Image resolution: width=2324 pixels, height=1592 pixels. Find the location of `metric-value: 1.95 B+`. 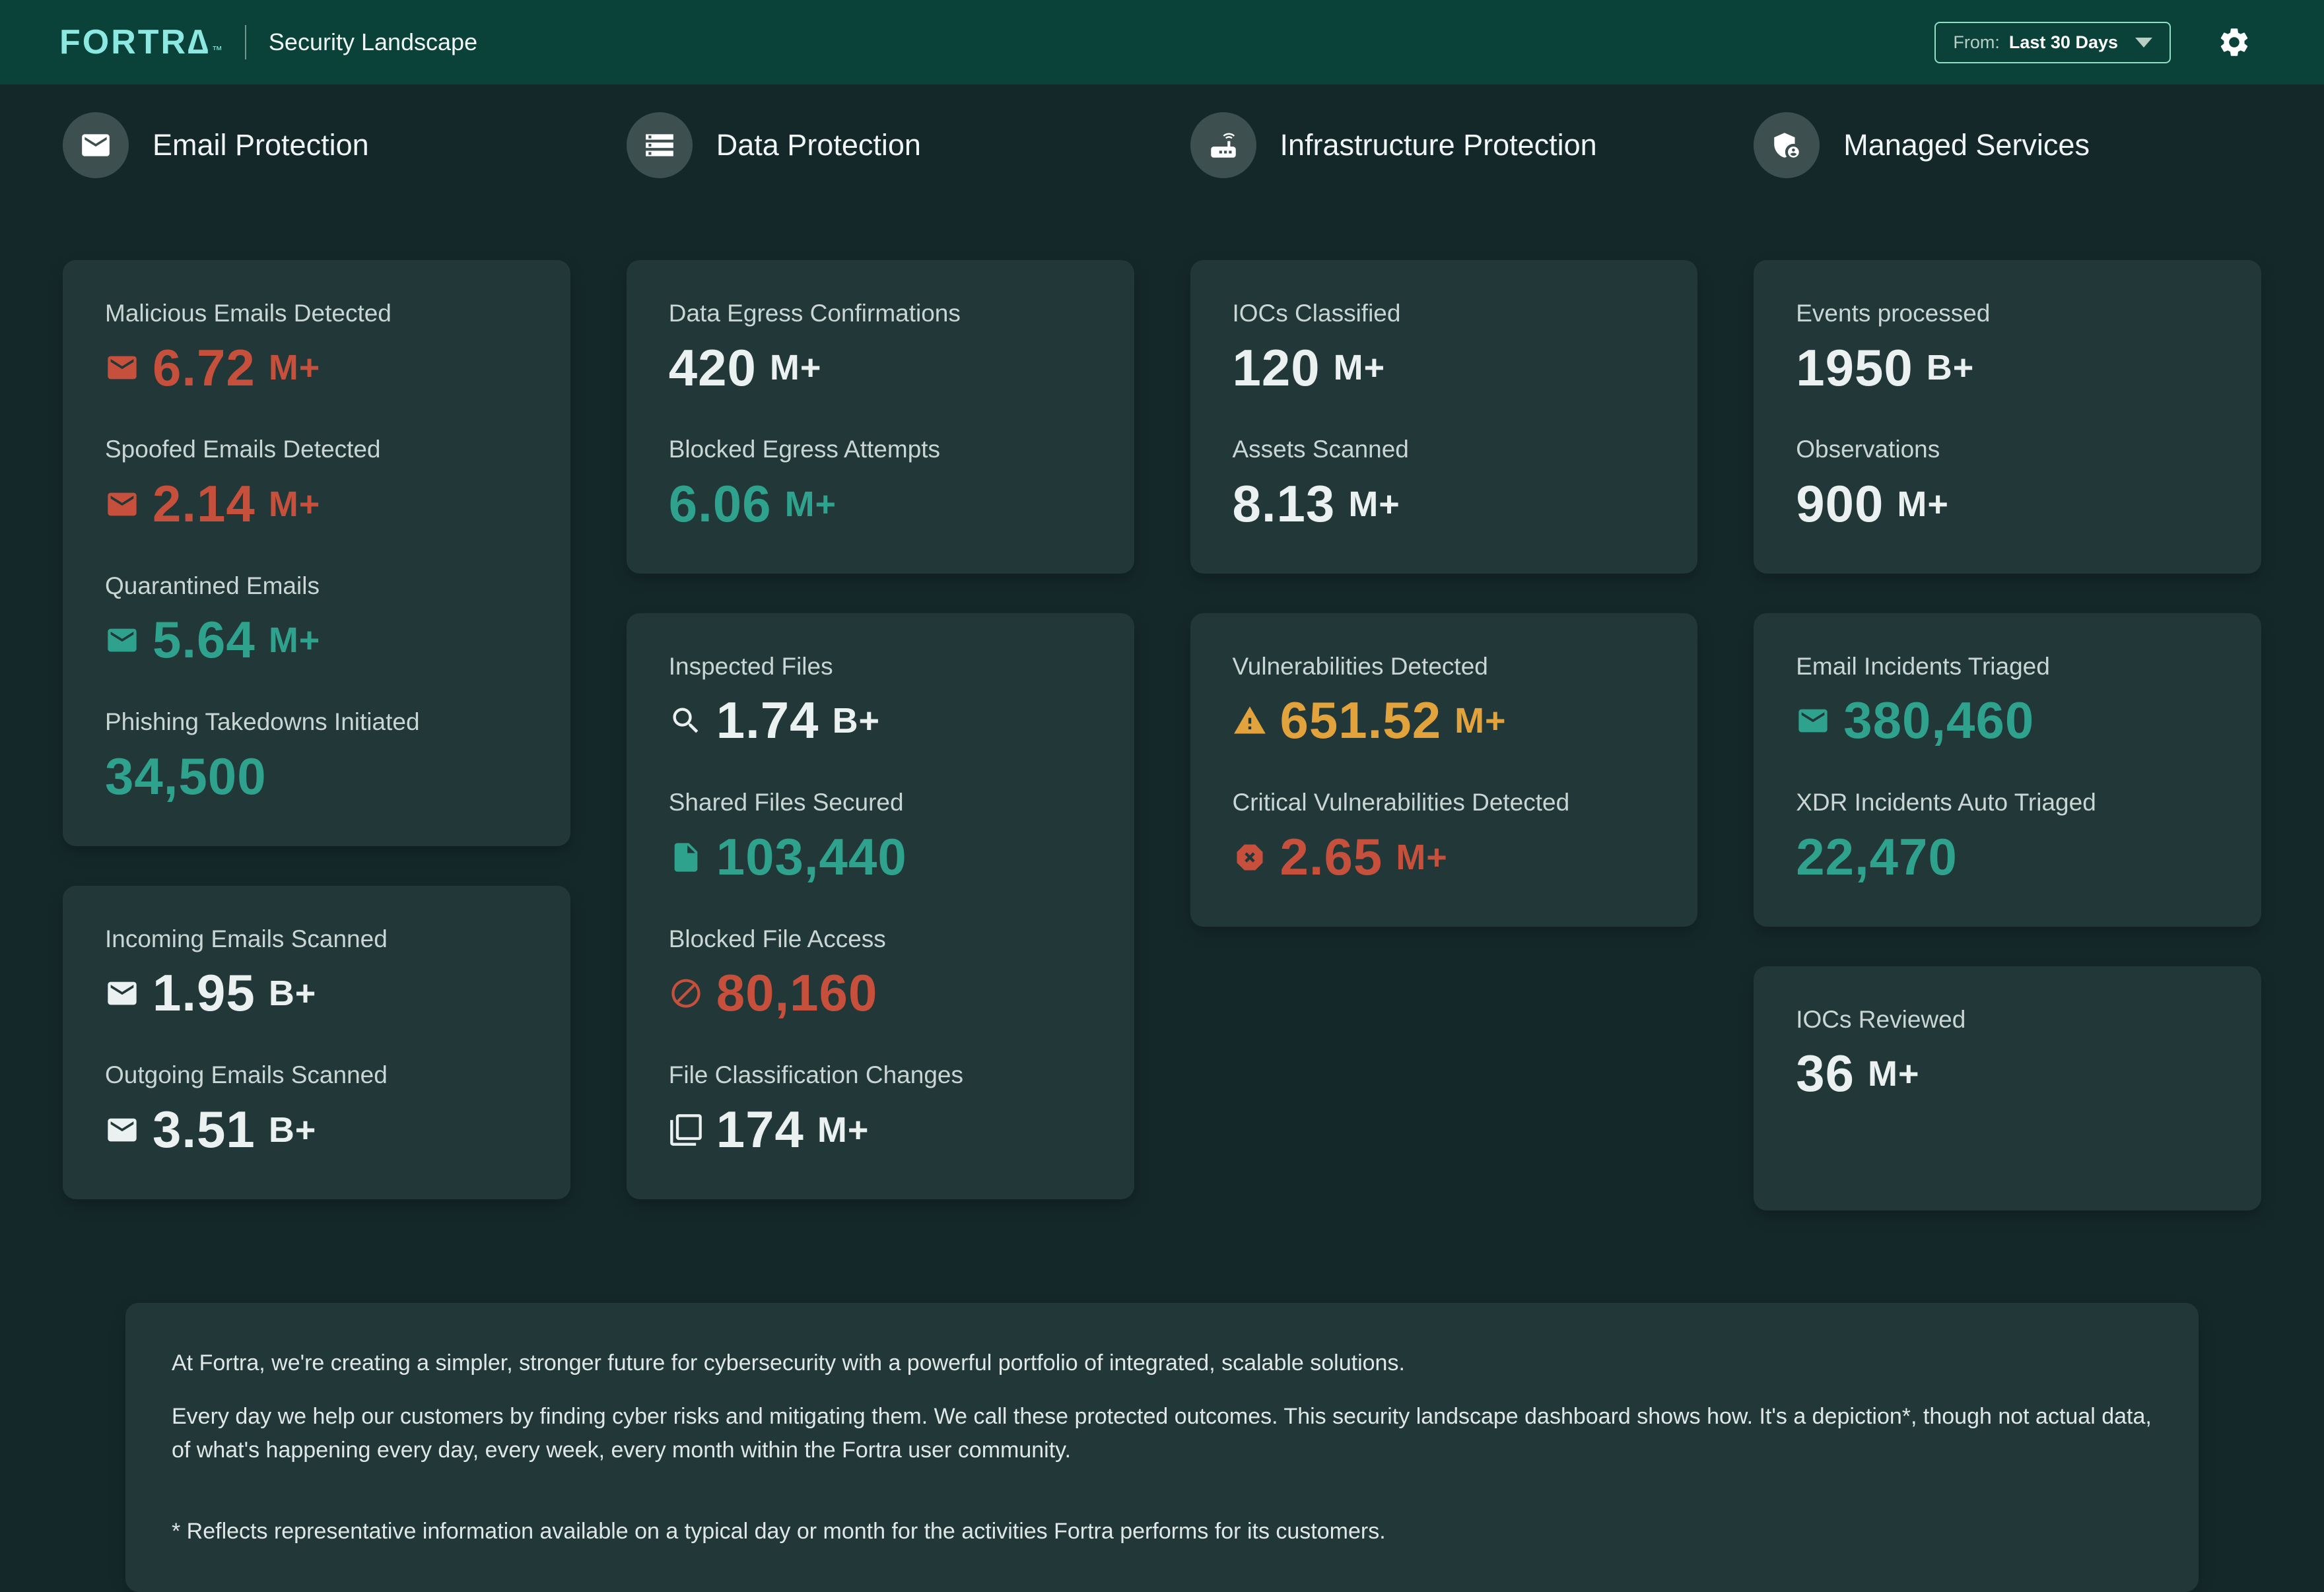

metric-value: 1.95 B+ is located at coordinates (316, 993).